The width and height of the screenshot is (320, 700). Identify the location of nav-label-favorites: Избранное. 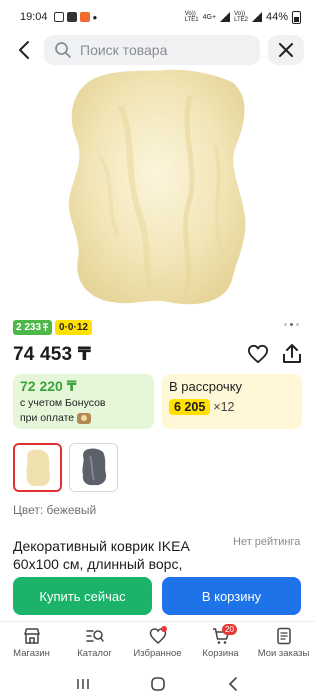
(157, 653).